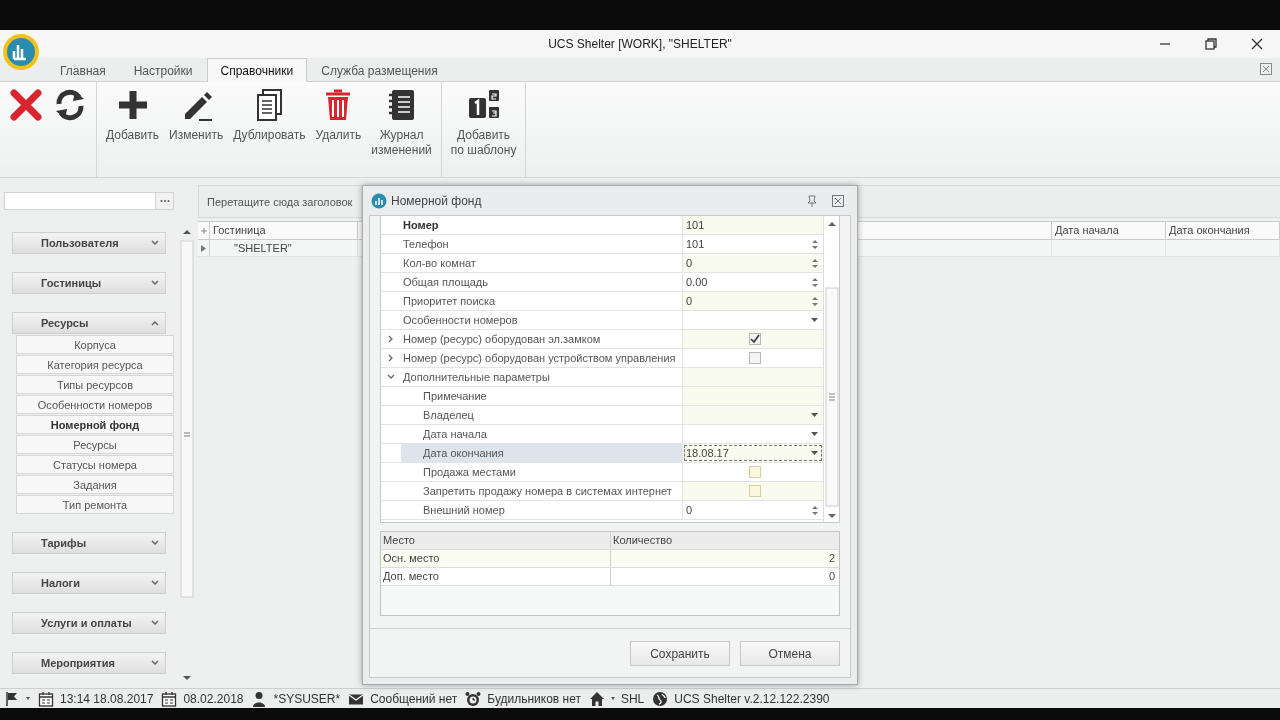 The width and height of the screenshot is (1280, 720). What do you see at coordinates (602, 320) in the screenshot?
I see `property-row: Особенности номеров` at bounding box center [602, 320].